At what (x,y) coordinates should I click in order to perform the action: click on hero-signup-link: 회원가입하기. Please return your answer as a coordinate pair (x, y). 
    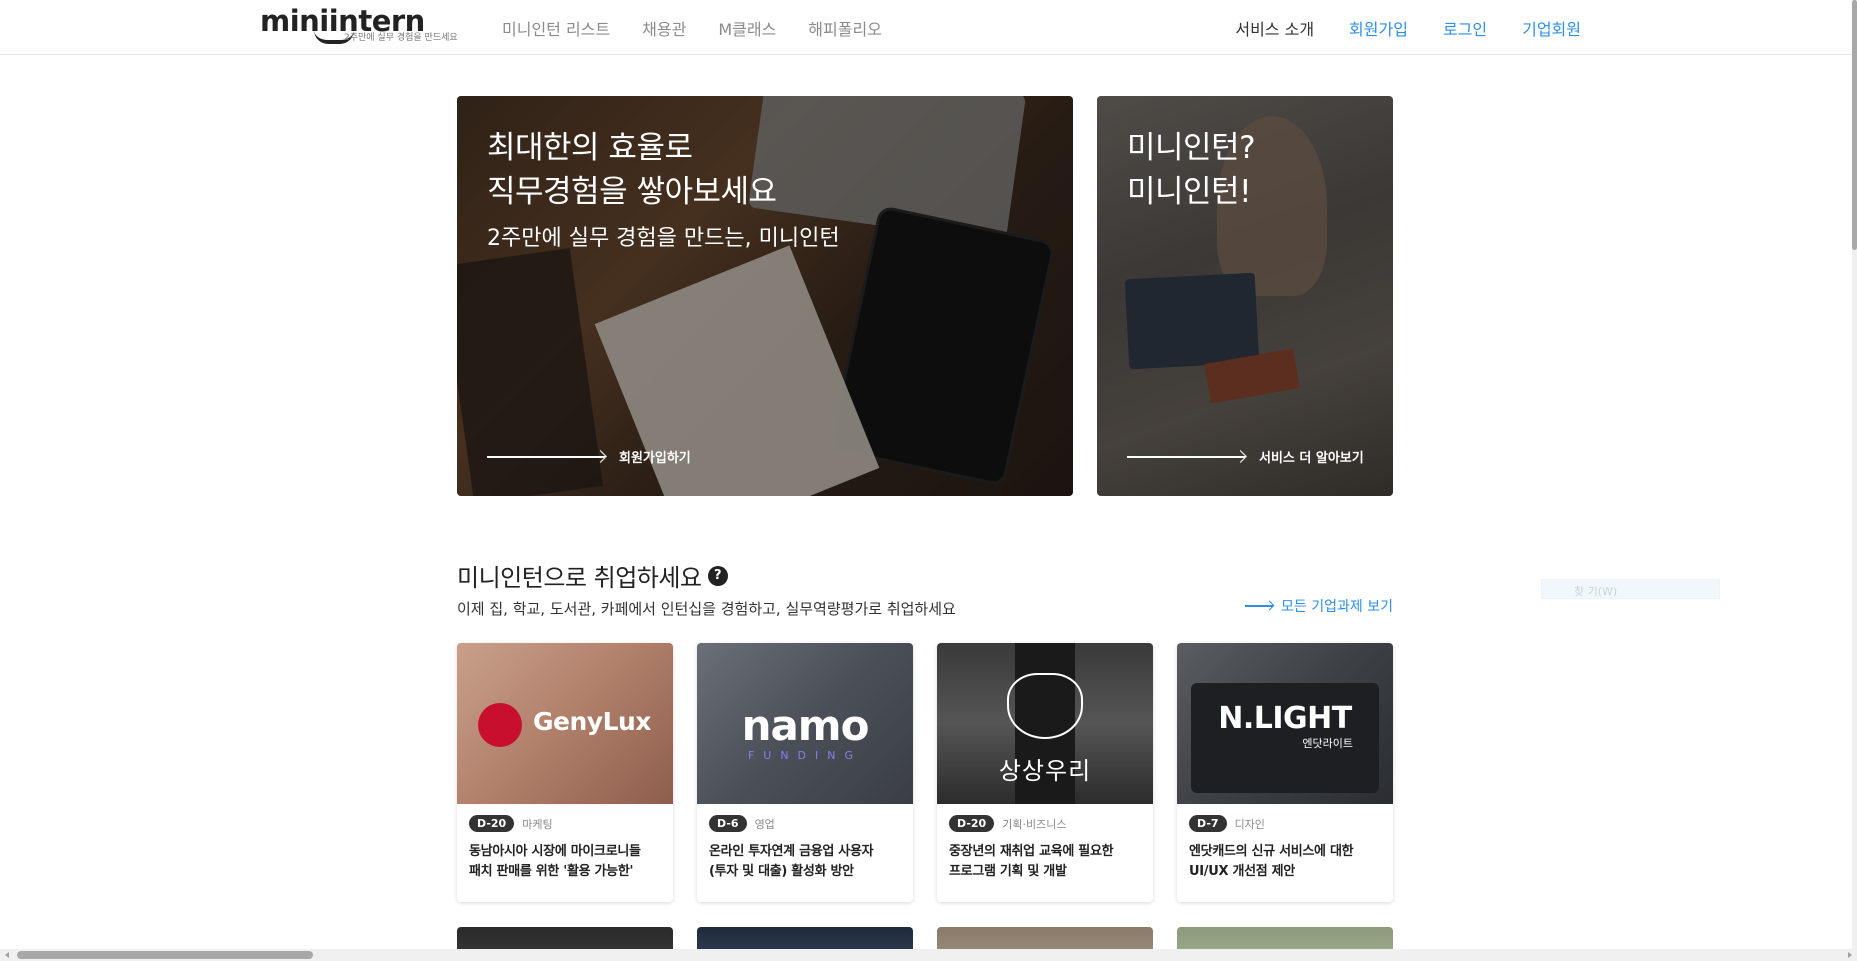
    Looking at the image, I should click on (589, 456).